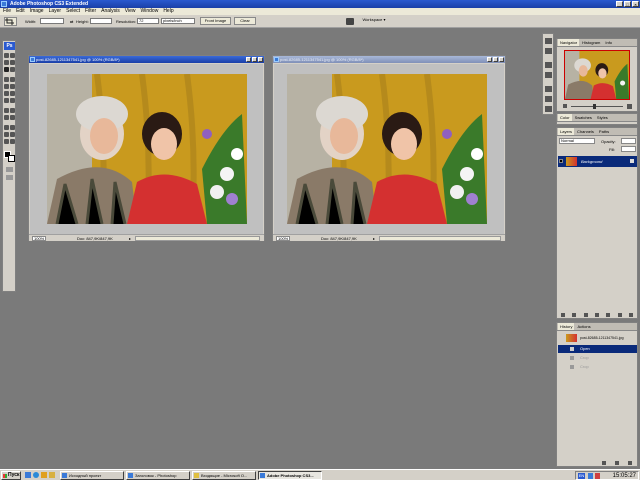 The width and height of the screenshot is (640, 480). I want to click on blend-mode-select: Normal, so click(577, 141).